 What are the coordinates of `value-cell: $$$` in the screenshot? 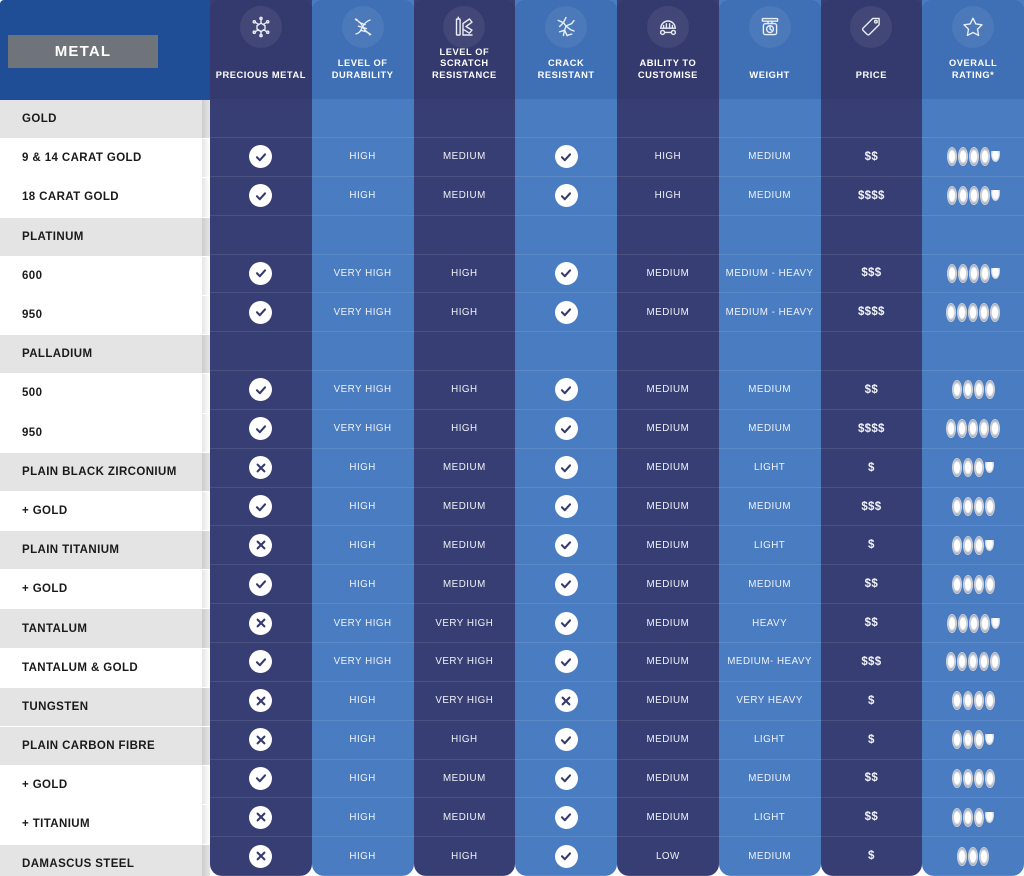 It's located at (871, 507).